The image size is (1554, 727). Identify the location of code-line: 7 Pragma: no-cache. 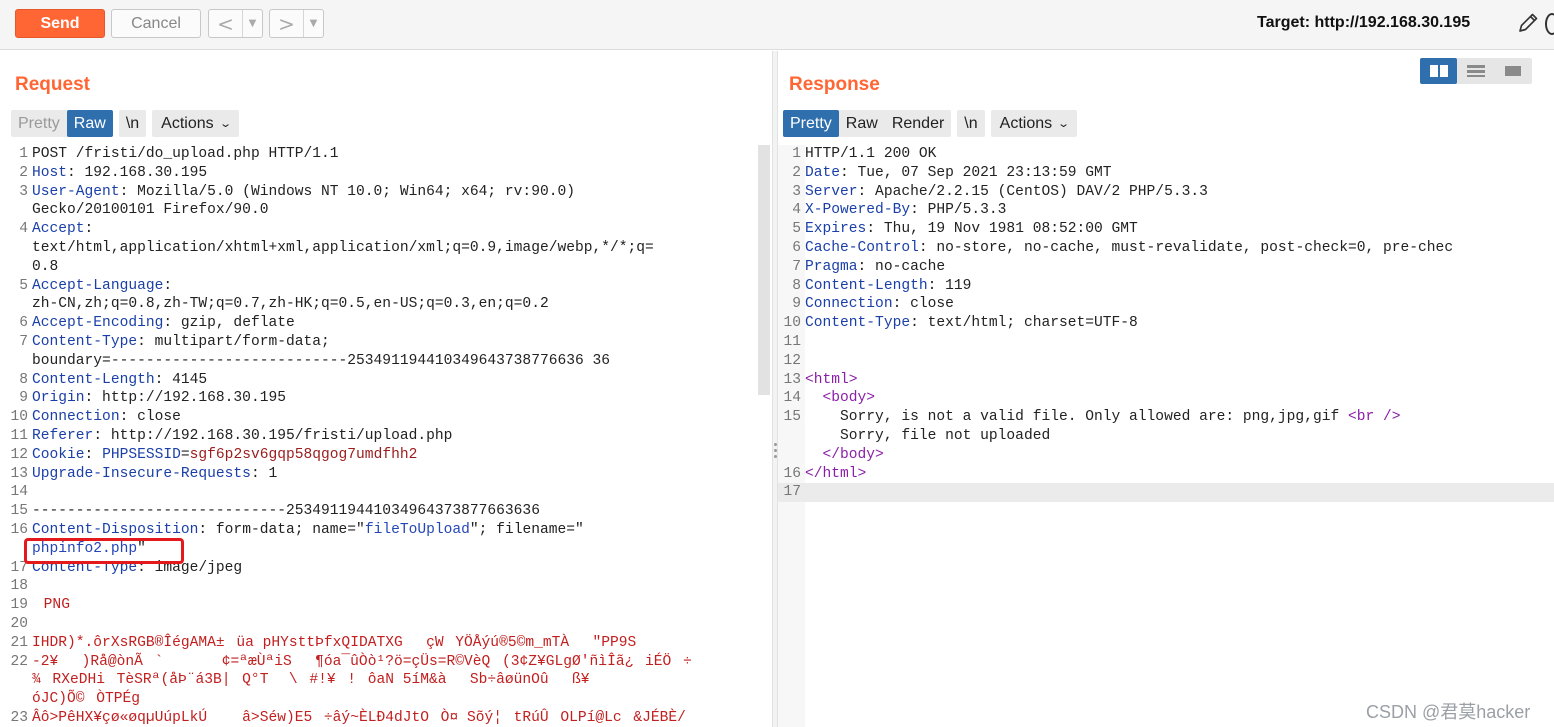
(1166, 267).